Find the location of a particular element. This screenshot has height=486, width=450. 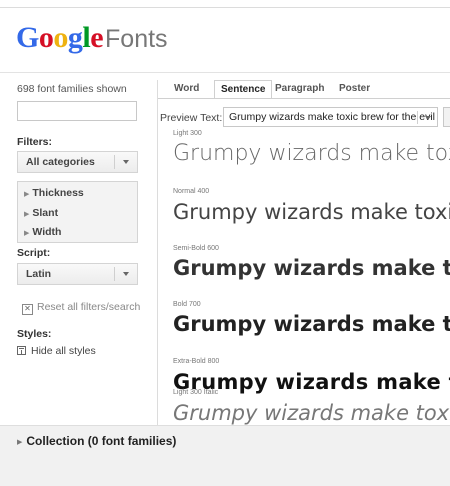

reset-filters-link: ✕ Reset all filters/search is located at coordinates (81, 308).